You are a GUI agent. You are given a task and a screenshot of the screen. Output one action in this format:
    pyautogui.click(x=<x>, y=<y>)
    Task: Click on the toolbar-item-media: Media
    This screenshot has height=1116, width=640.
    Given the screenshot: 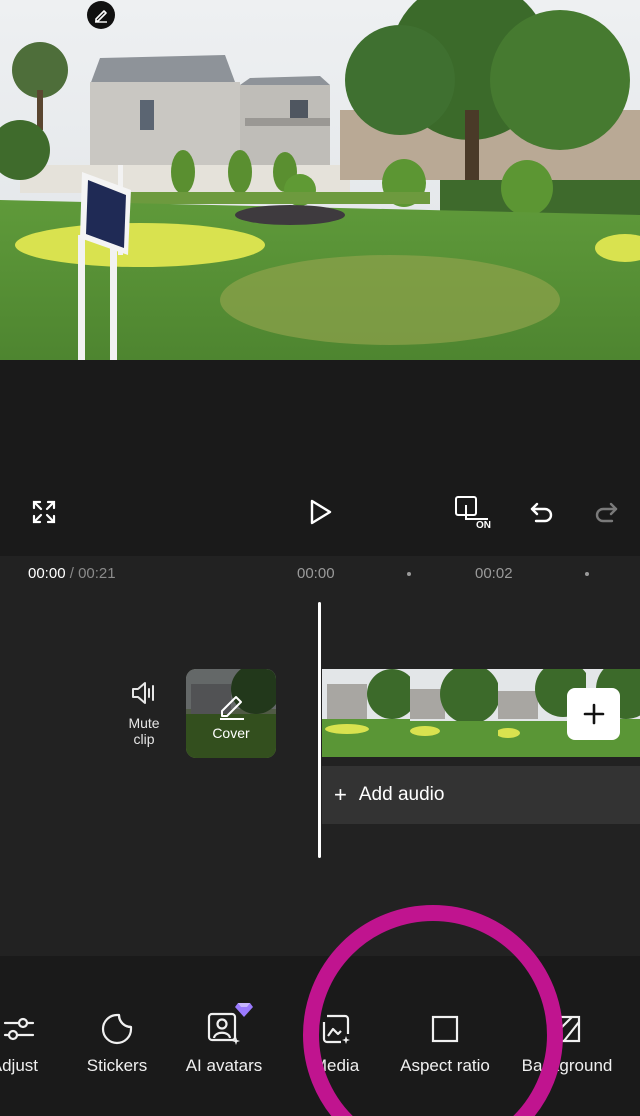 What is the action you would take?
    pyautogui.click(x=336, y=1043)
    